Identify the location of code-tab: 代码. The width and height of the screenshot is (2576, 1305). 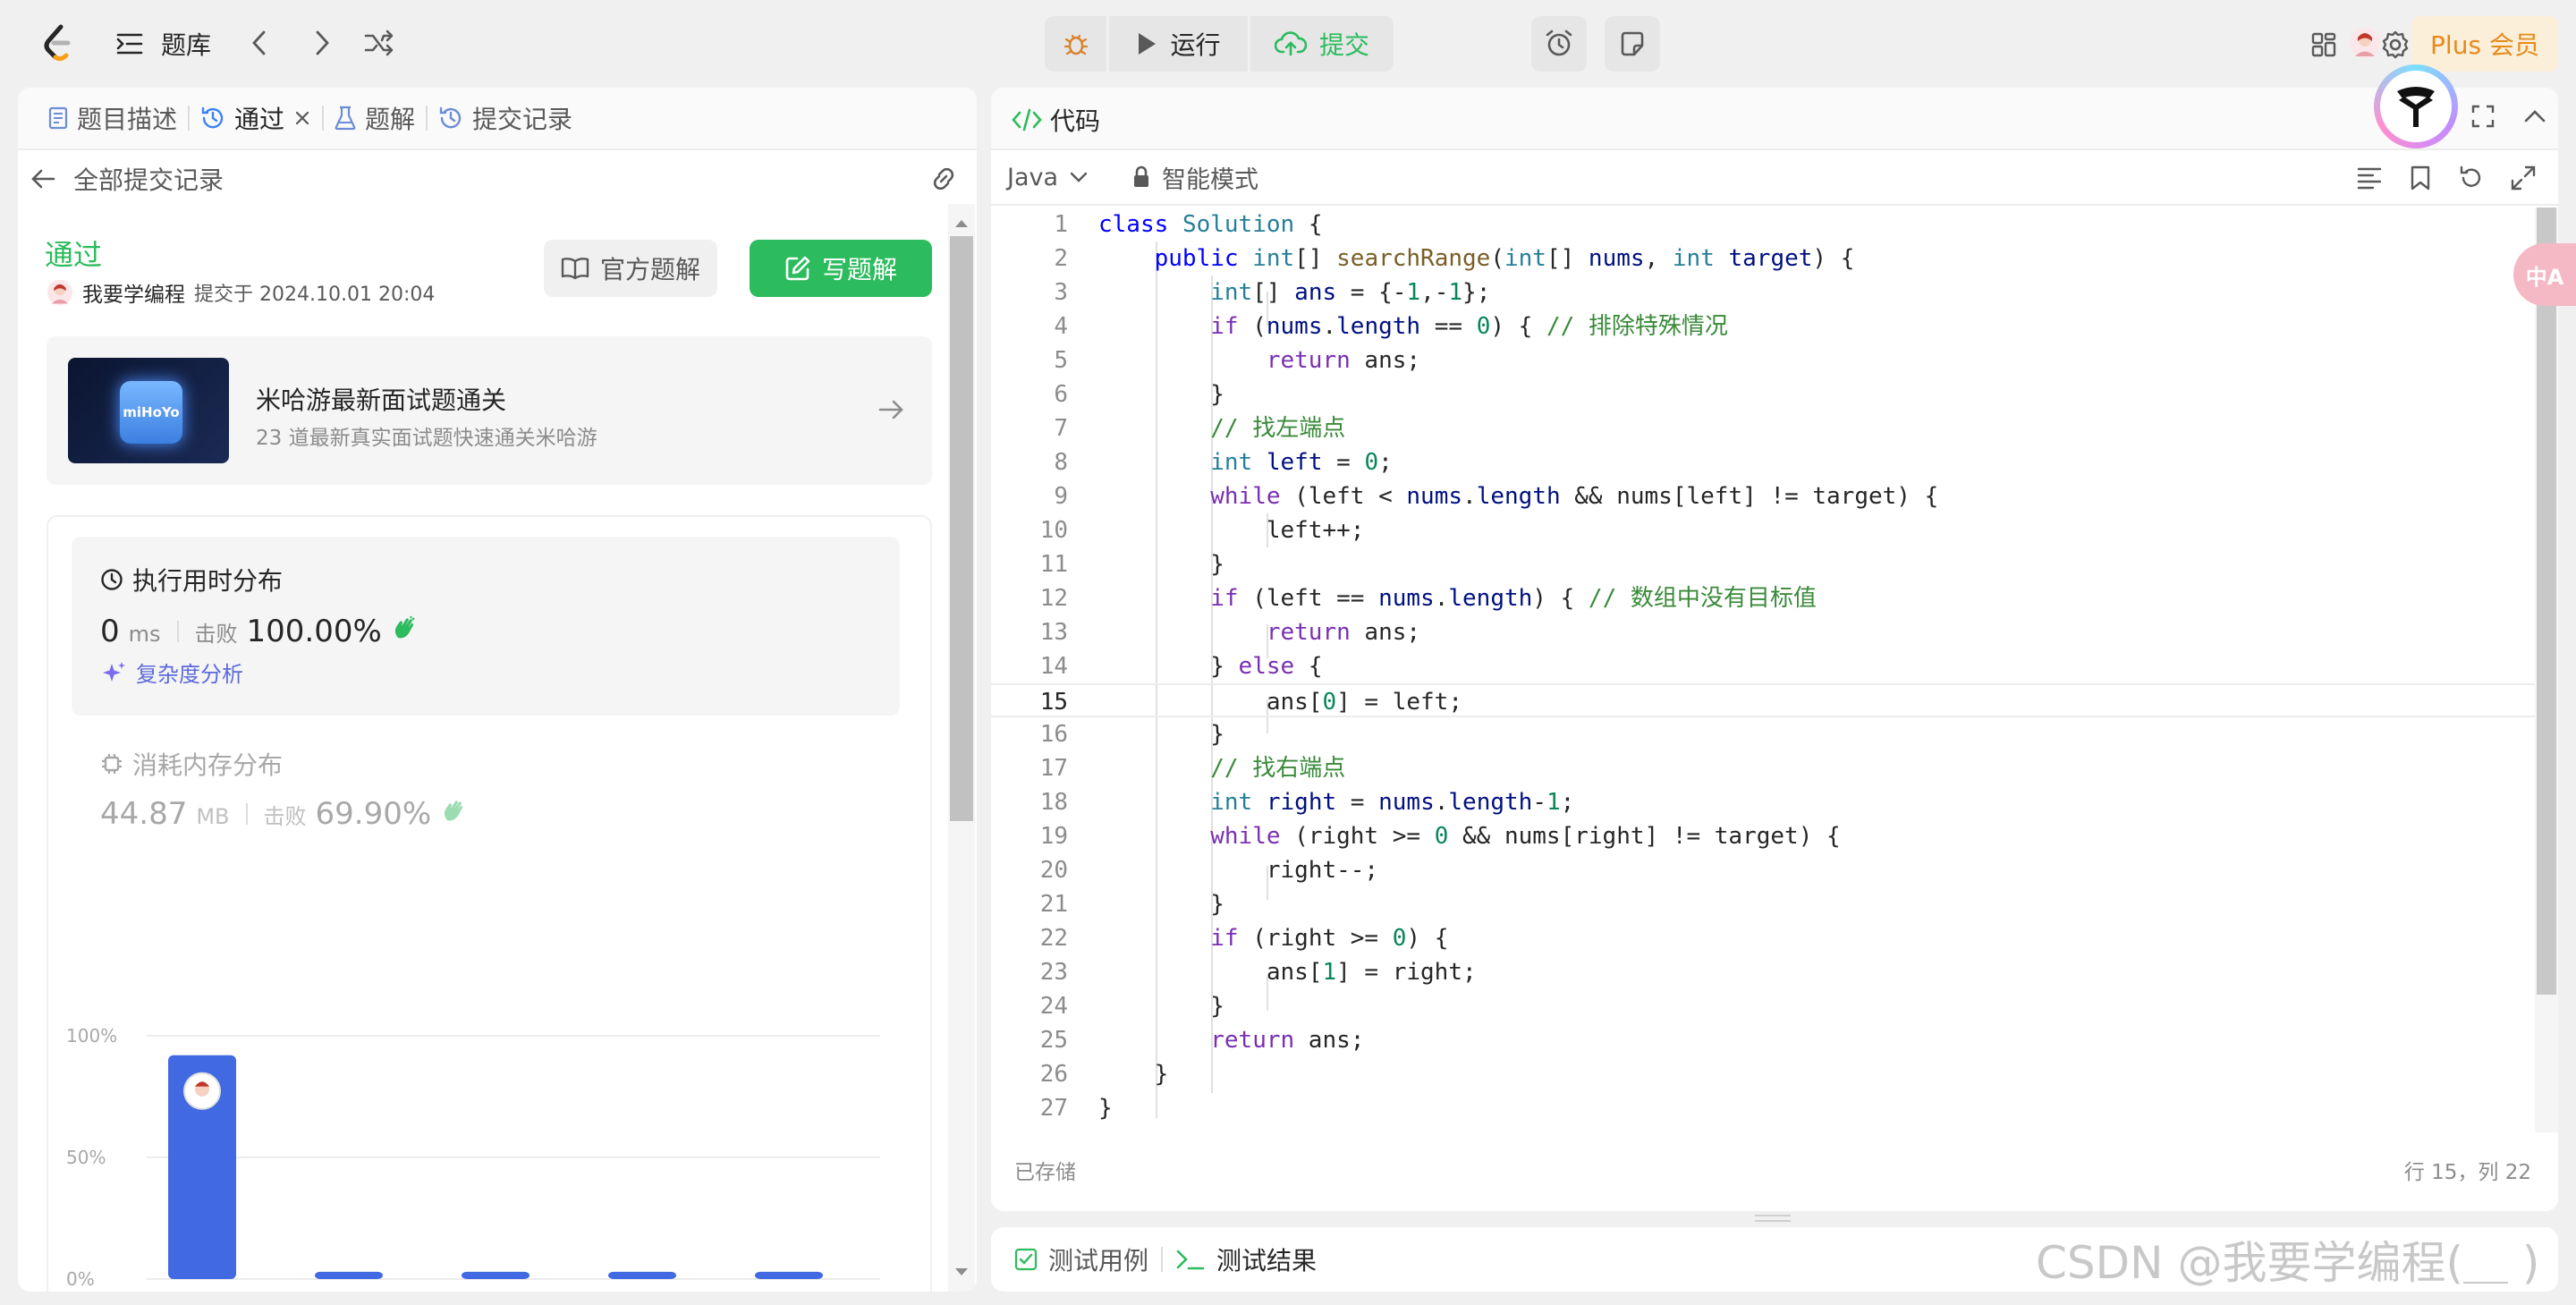
(1055, 120).